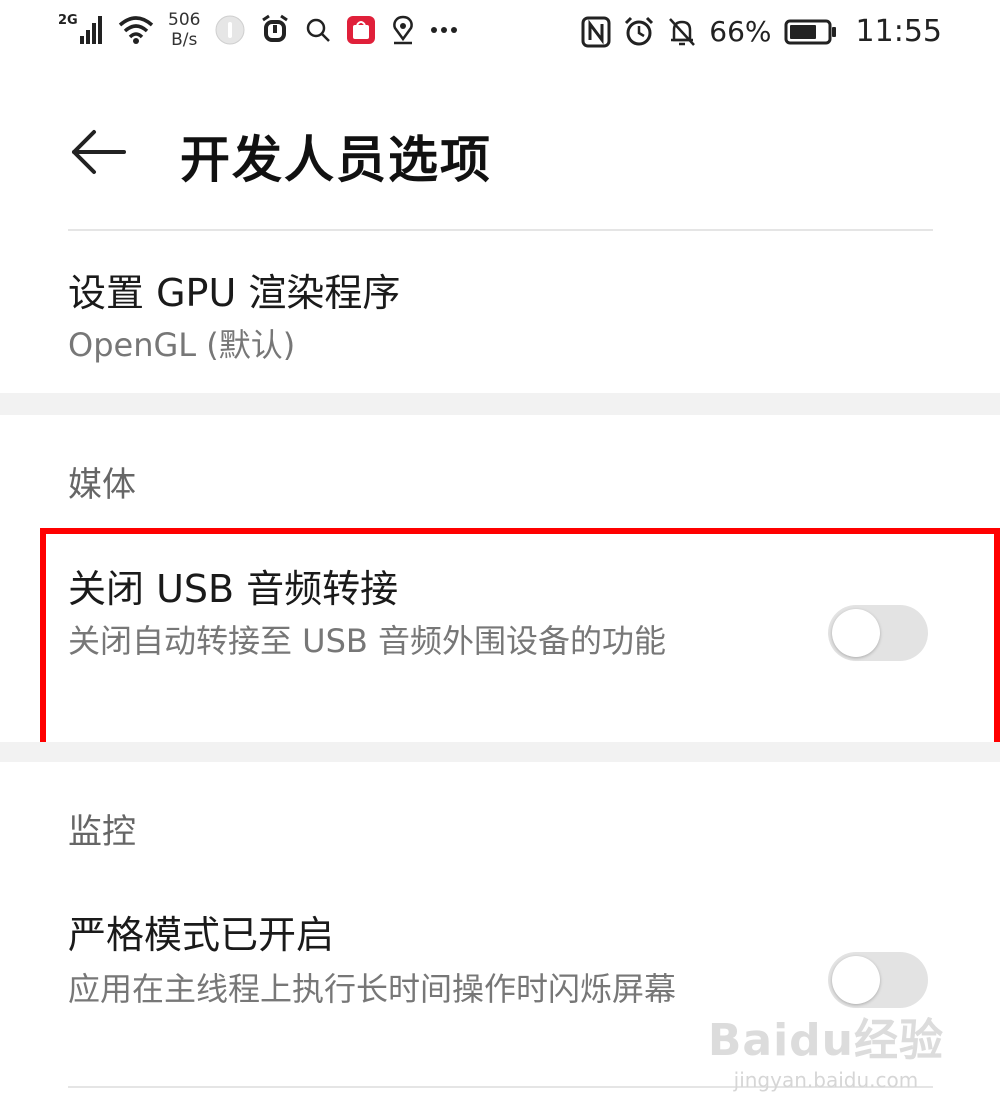  I want to click on status-bar-left: 2G 506 B/s, so click(258, 30).